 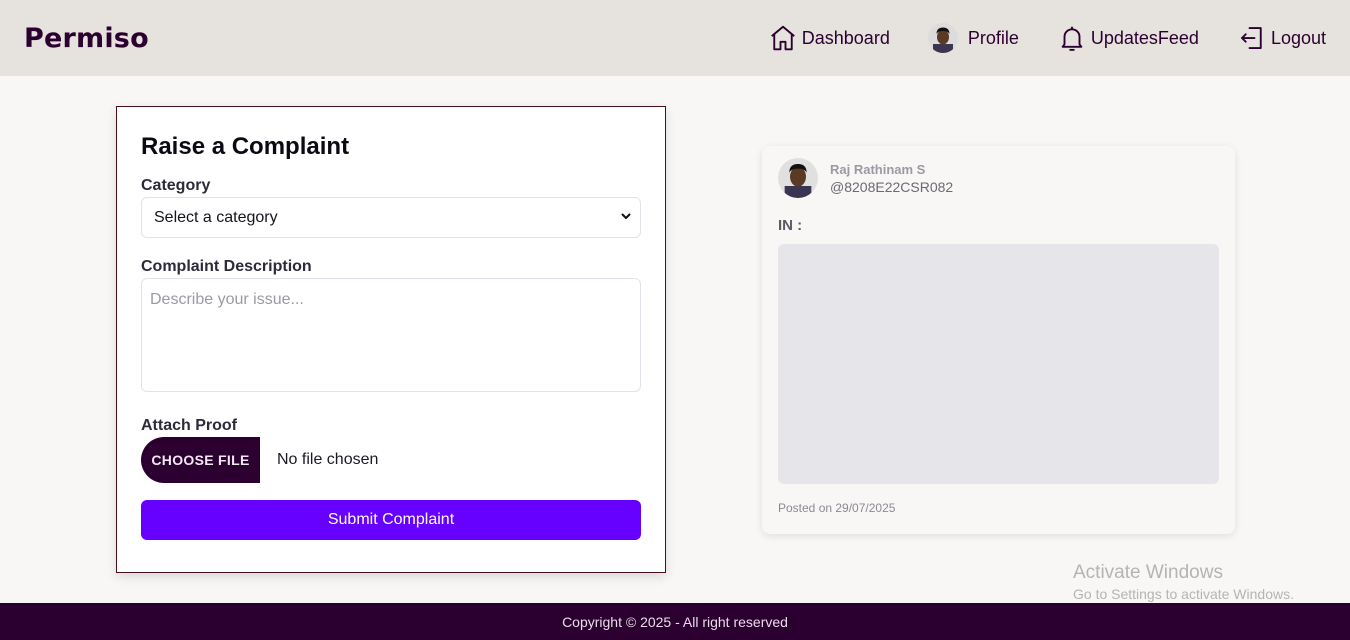 I want to click on brand-logo: Permiso, so click(x=86, y=38).